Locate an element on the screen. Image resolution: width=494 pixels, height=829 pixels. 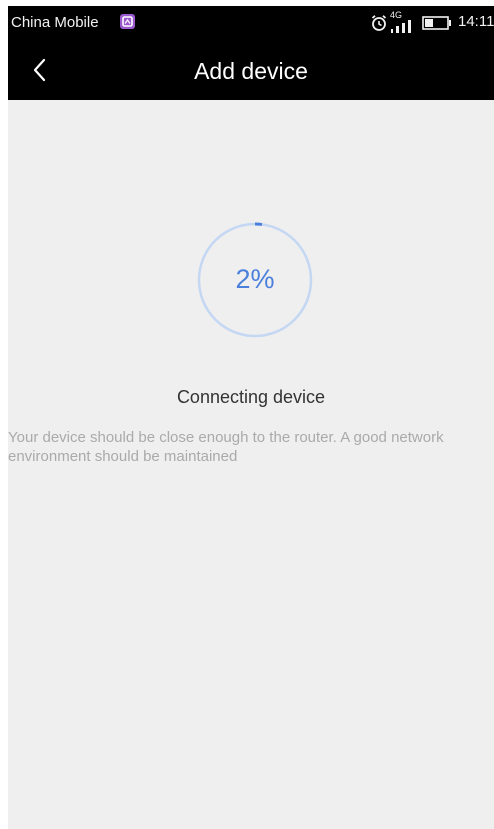
progress-indicator: 2% is located at coordinates (255, 280).